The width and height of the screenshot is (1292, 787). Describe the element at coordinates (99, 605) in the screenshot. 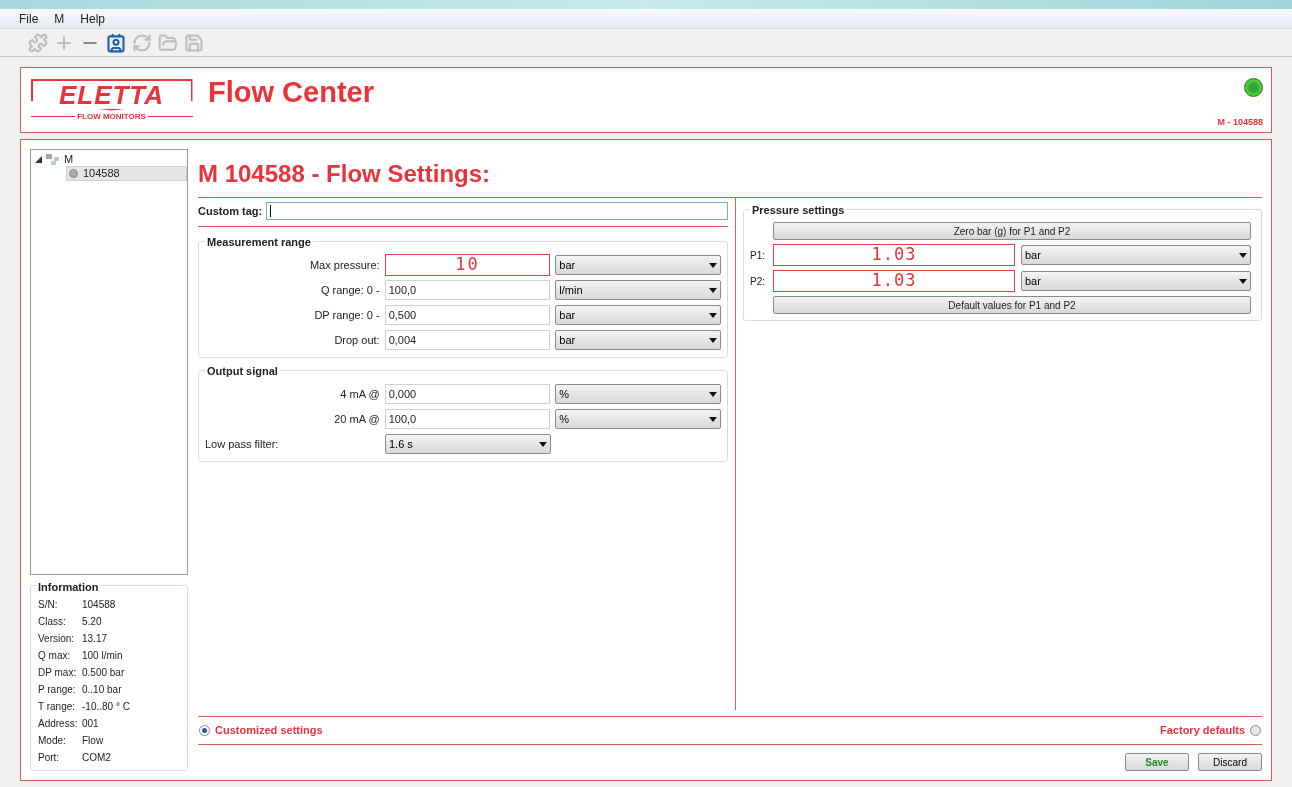

I see `info-value: 104588` at that location.